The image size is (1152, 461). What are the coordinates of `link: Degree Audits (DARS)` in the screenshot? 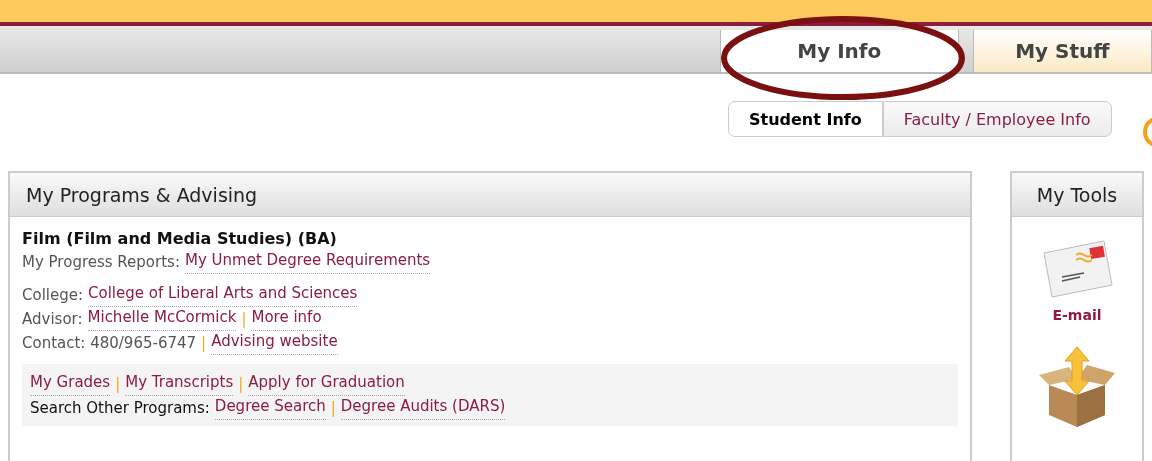 It's located at (423, 408).